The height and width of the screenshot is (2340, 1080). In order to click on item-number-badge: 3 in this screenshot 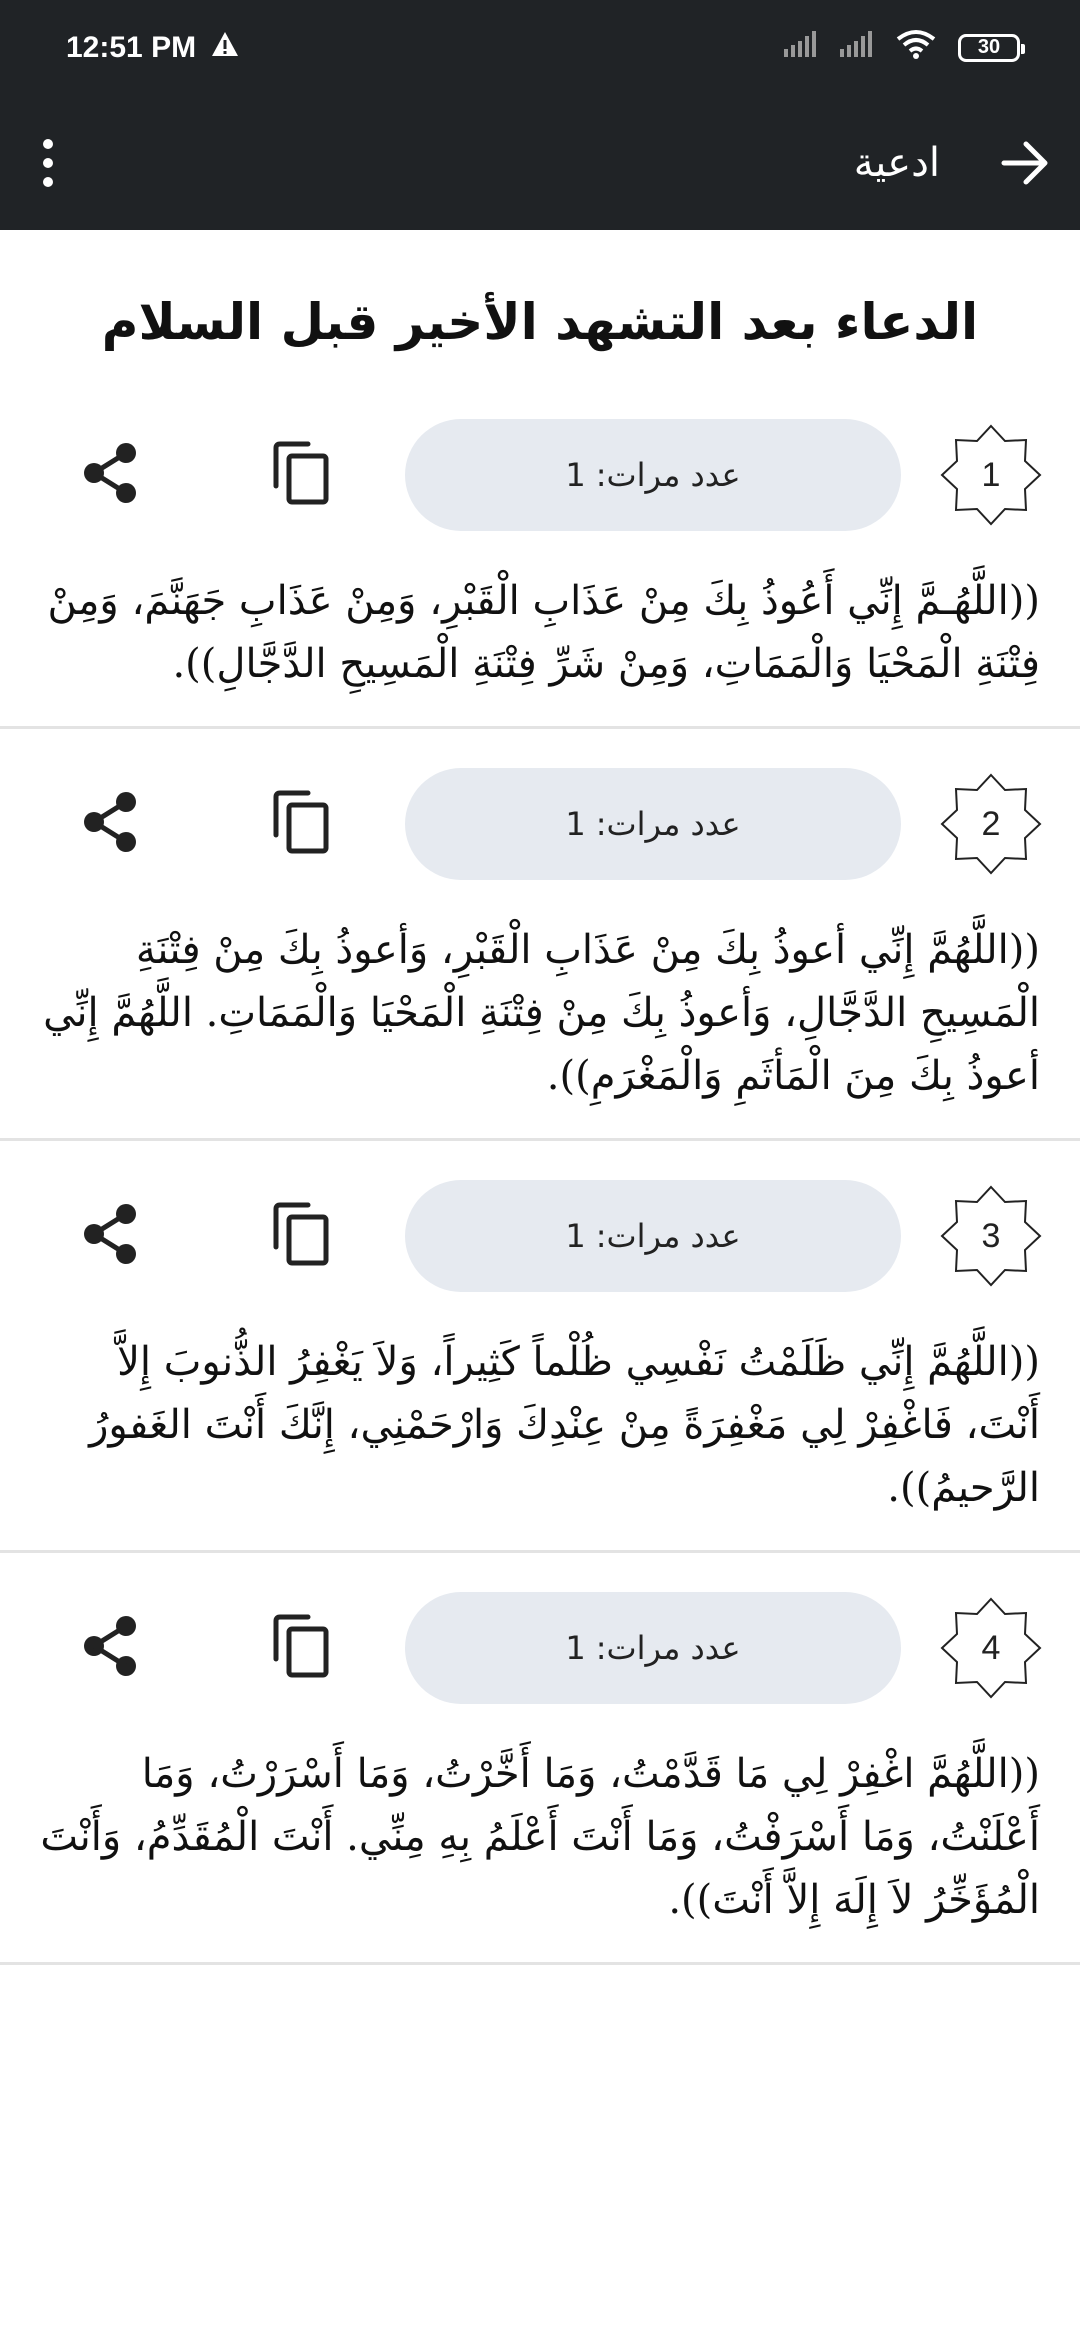, I will do `click(991, 1236)`.